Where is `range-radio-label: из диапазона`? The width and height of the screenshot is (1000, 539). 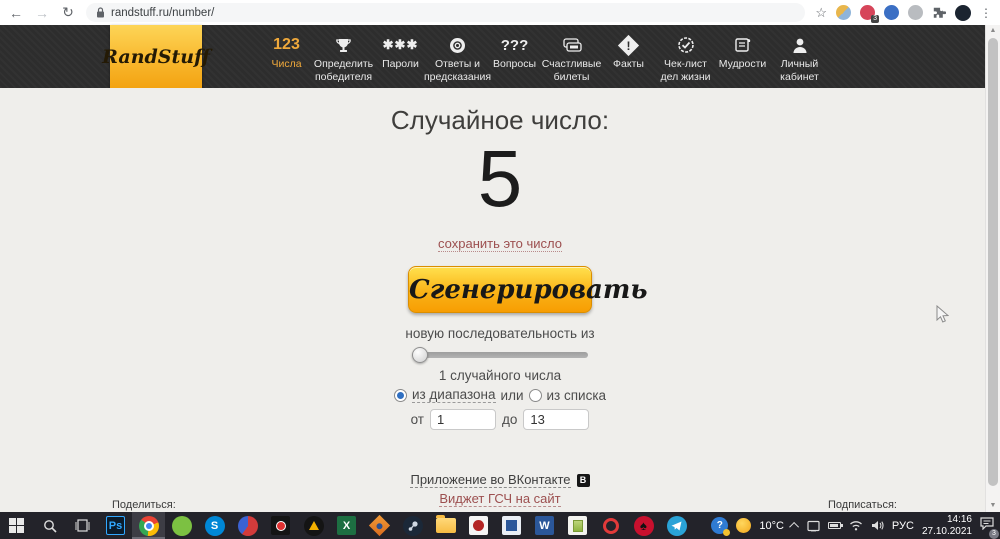
range-radio-label: из диапазона is located at coordinates (453, 395).